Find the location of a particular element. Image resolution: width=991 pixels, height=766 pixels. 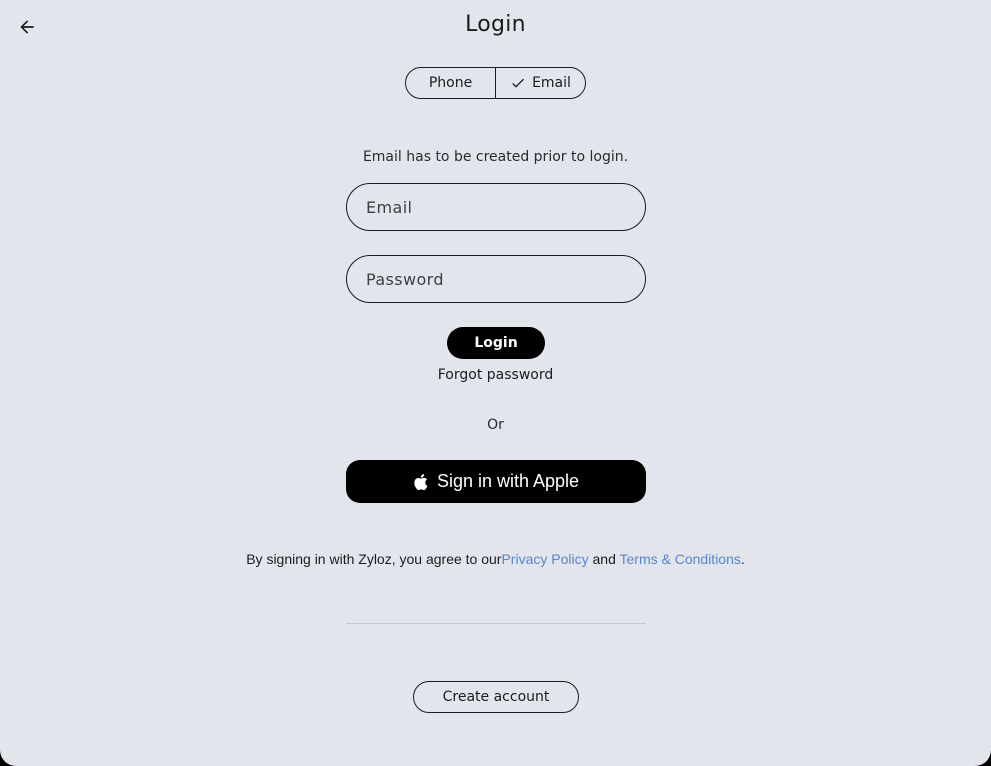

email-field is located at coordinates (496, 207).